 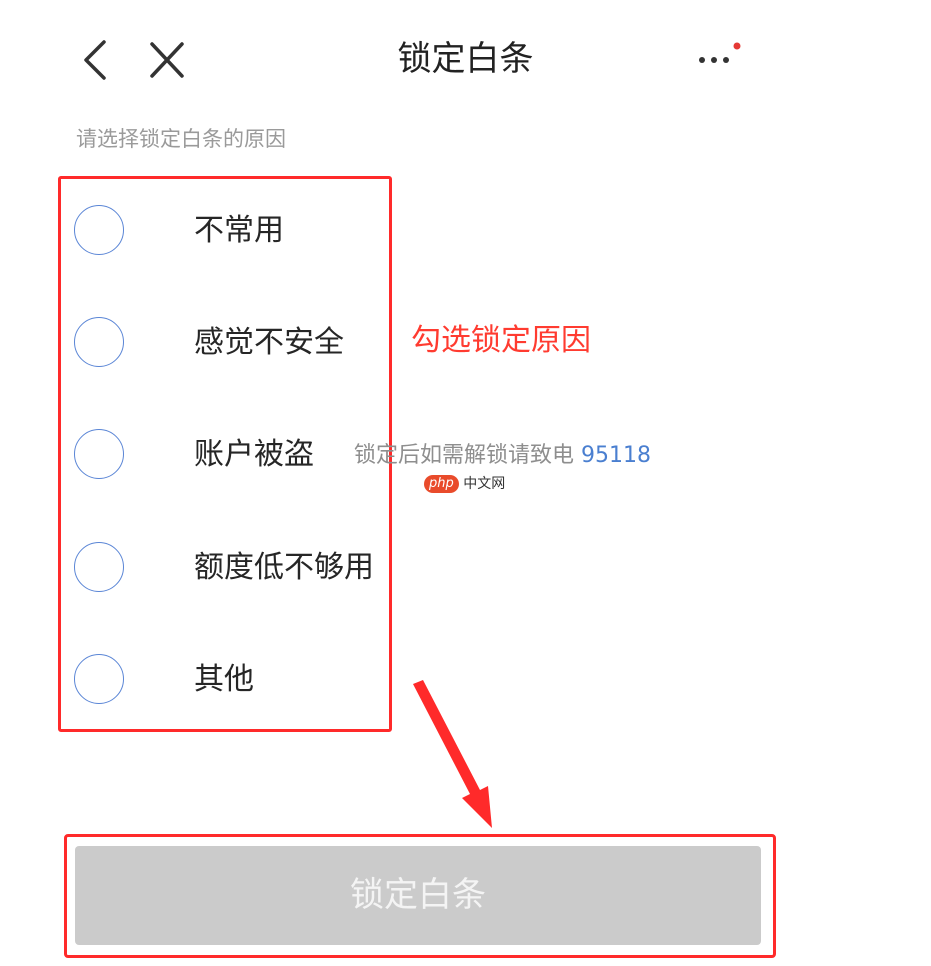 I want to click on more-button, so click(x=720, y=57).